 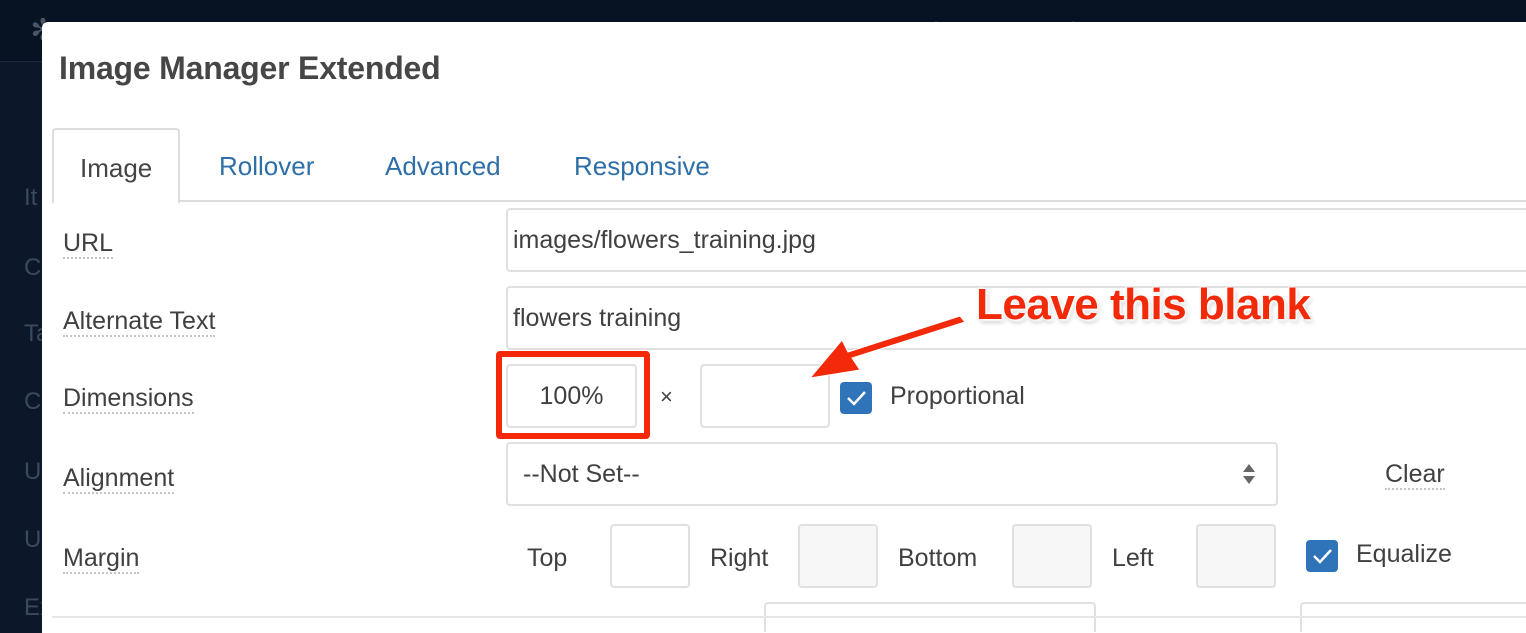 I want to click on dimensions-label: Dimensions, so click(x=128, y=399).